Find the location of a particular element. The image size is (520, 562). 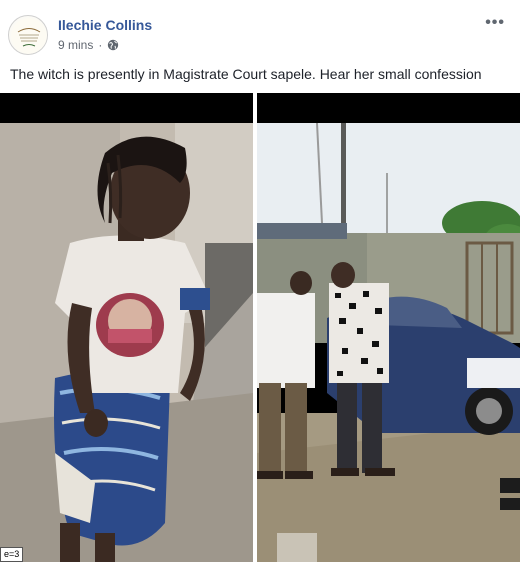

globe-icon is located at coordinates (113, 45).